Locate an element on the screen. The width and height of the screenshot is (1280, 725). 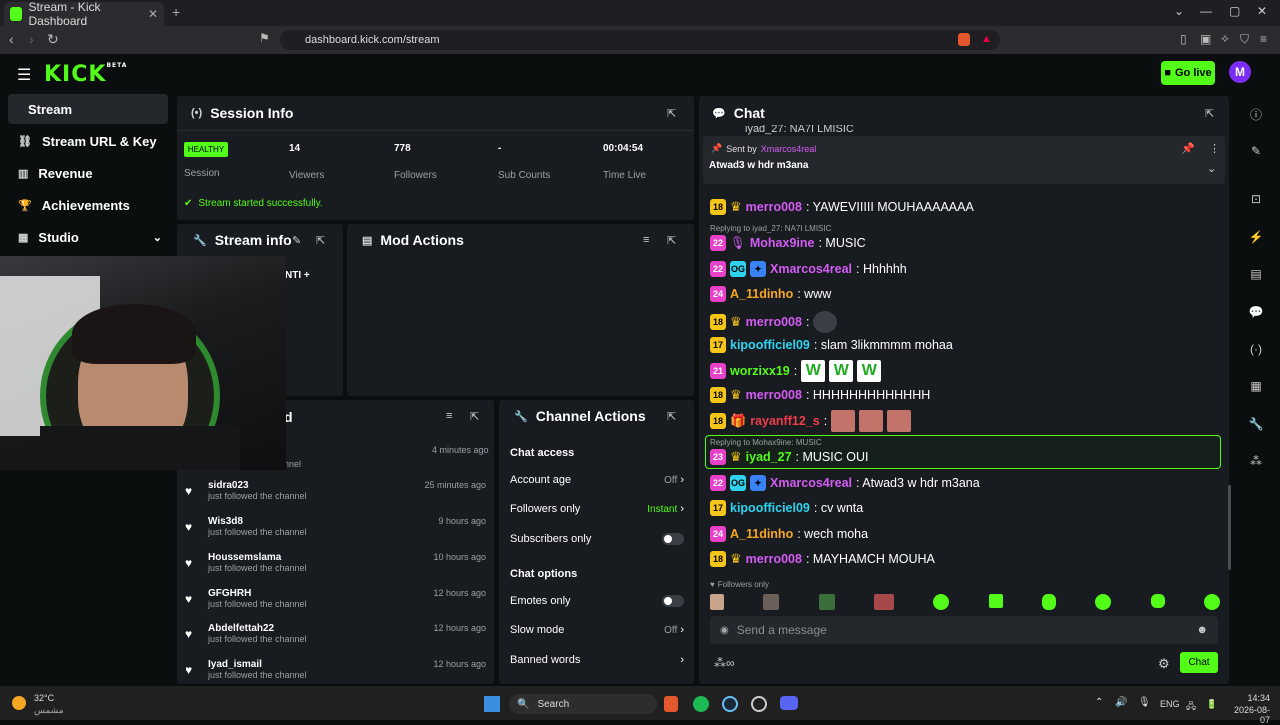
sidebar-item-studio: ▦ Studio ⌄ is located at coordinates (88, 237).